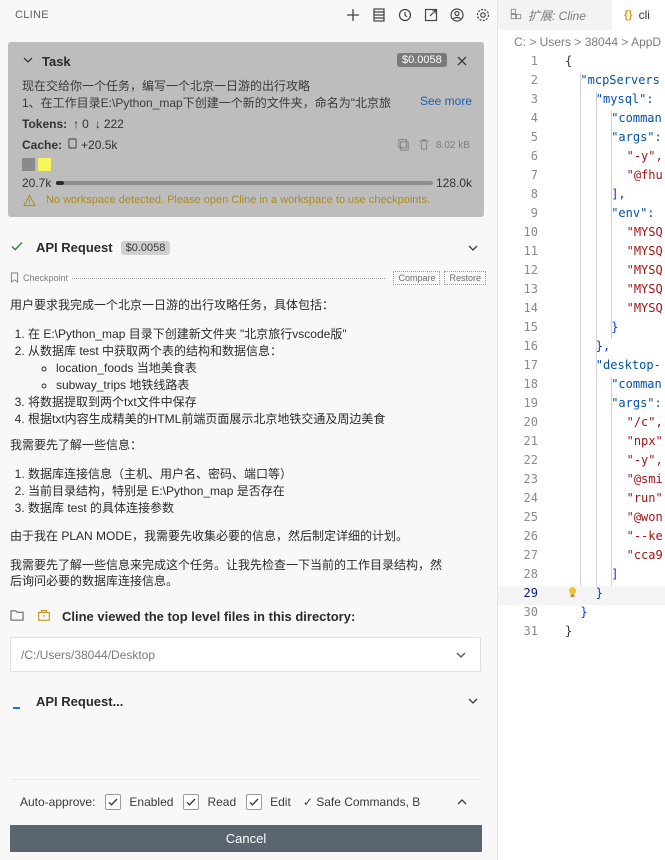 The height and width of the screenshot is (860, 665). What do you see at coordinates (516, 15) in the screenshot?
I see `extension-icon` at bounding box center [516, 15].